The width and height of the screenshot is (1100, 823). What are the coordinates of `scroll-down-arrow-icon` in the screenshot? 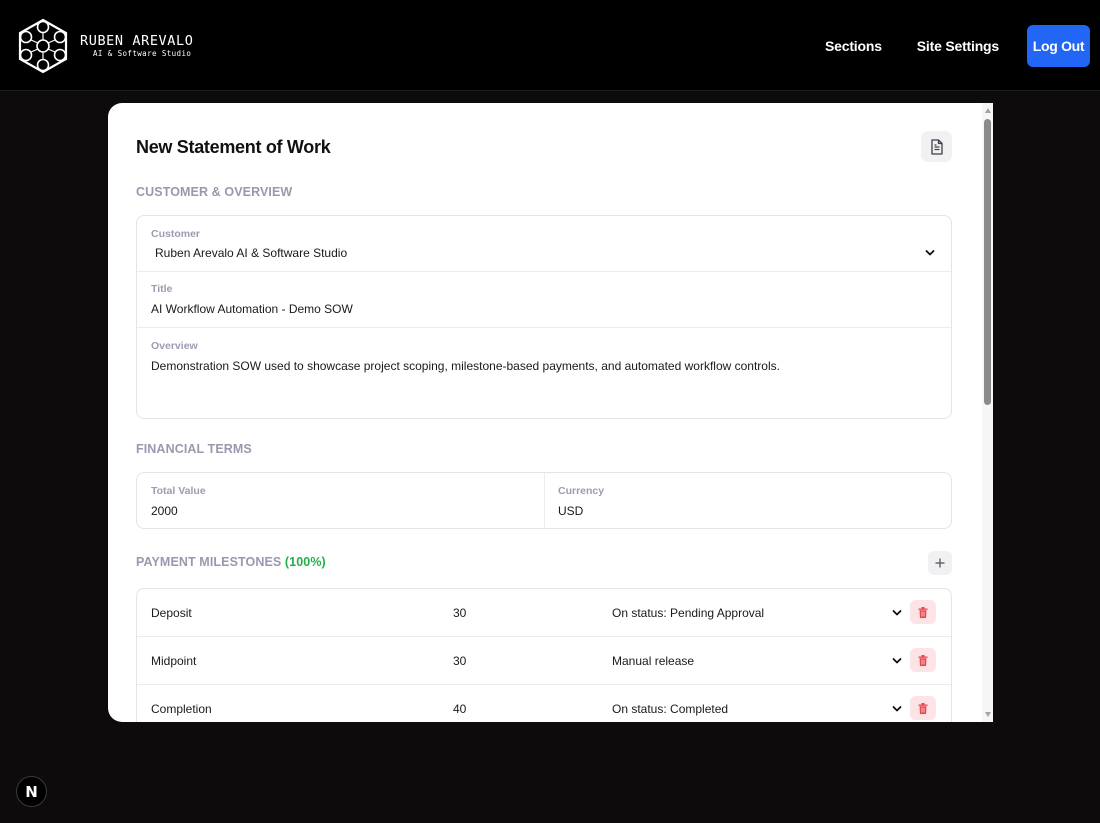 It's located at (988, 714).